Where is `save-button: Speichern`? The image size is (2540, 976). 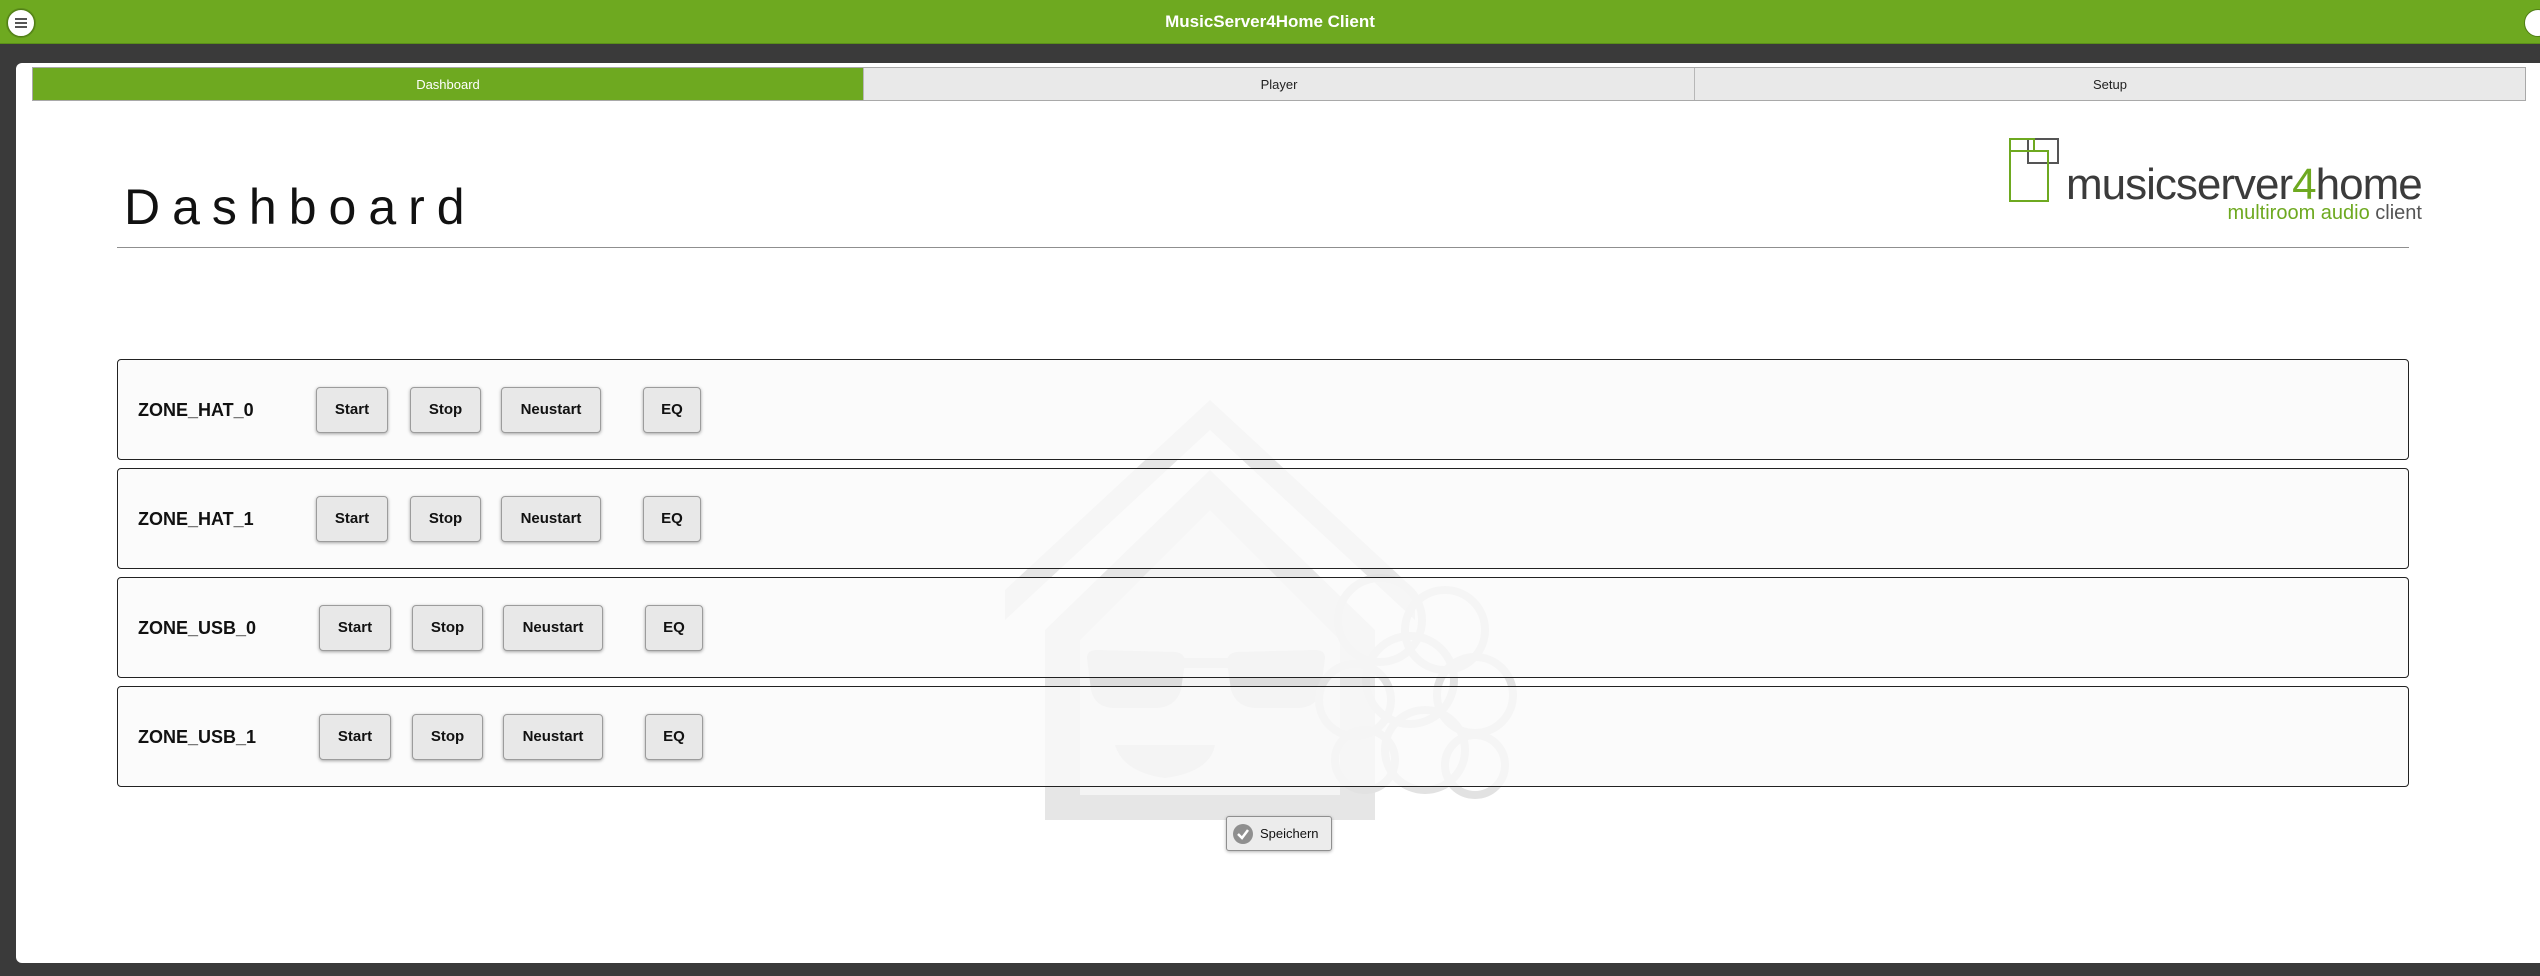
save-button: Speichern is located at coordinates (1279, 833).